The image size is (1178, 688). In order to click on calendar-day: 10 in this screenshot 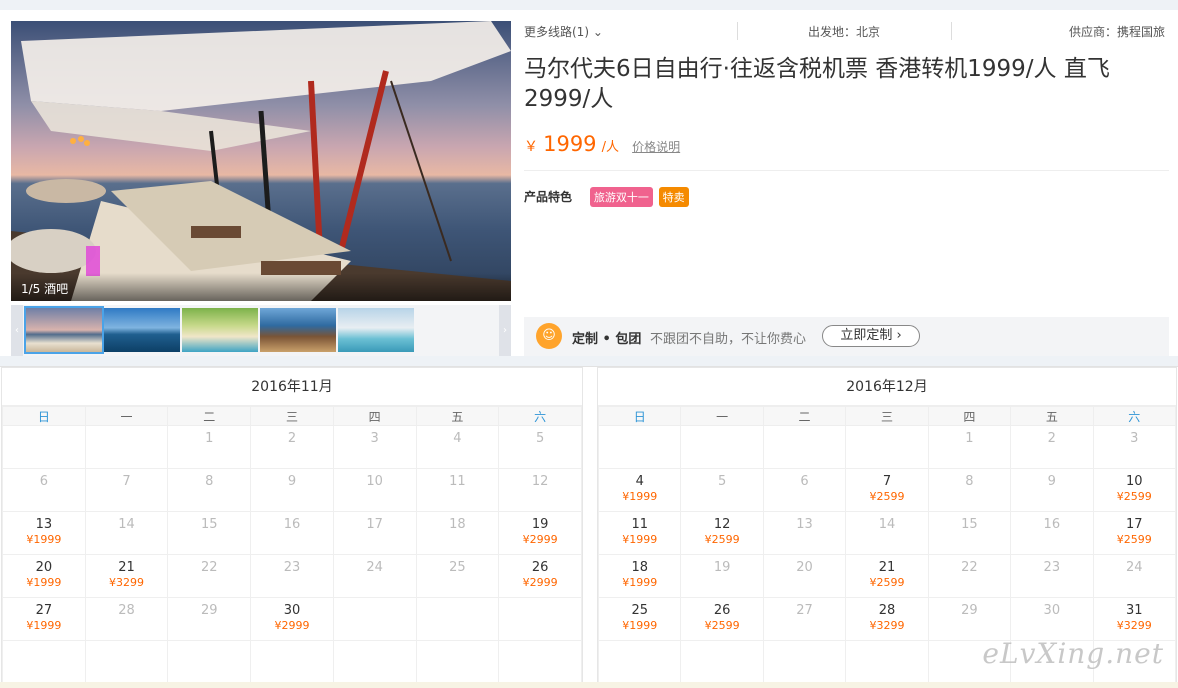, I will do `click(374, 490)`.